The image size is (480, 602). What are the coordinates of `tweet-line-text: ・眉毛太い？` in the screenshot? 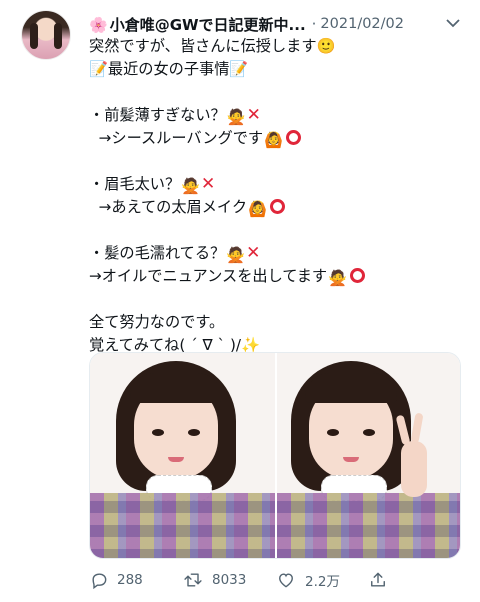 It's located at (135, 184).